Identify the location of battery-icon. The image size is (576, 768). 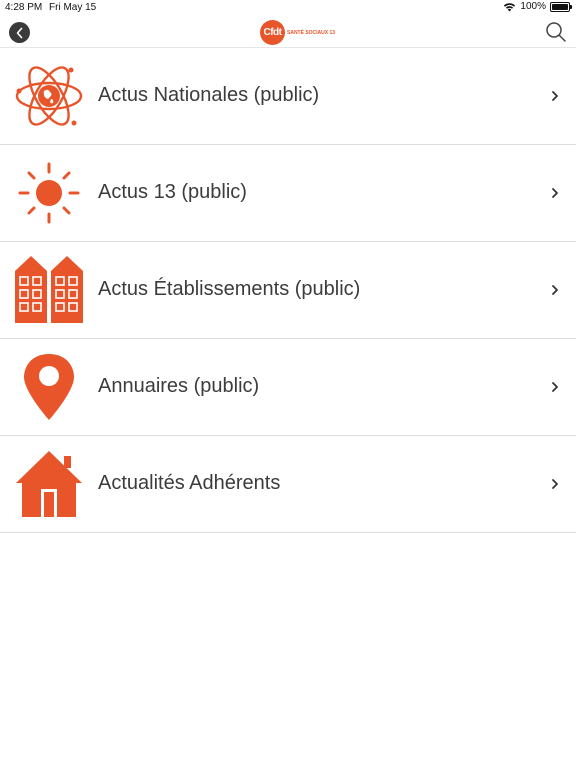
(561, 6).